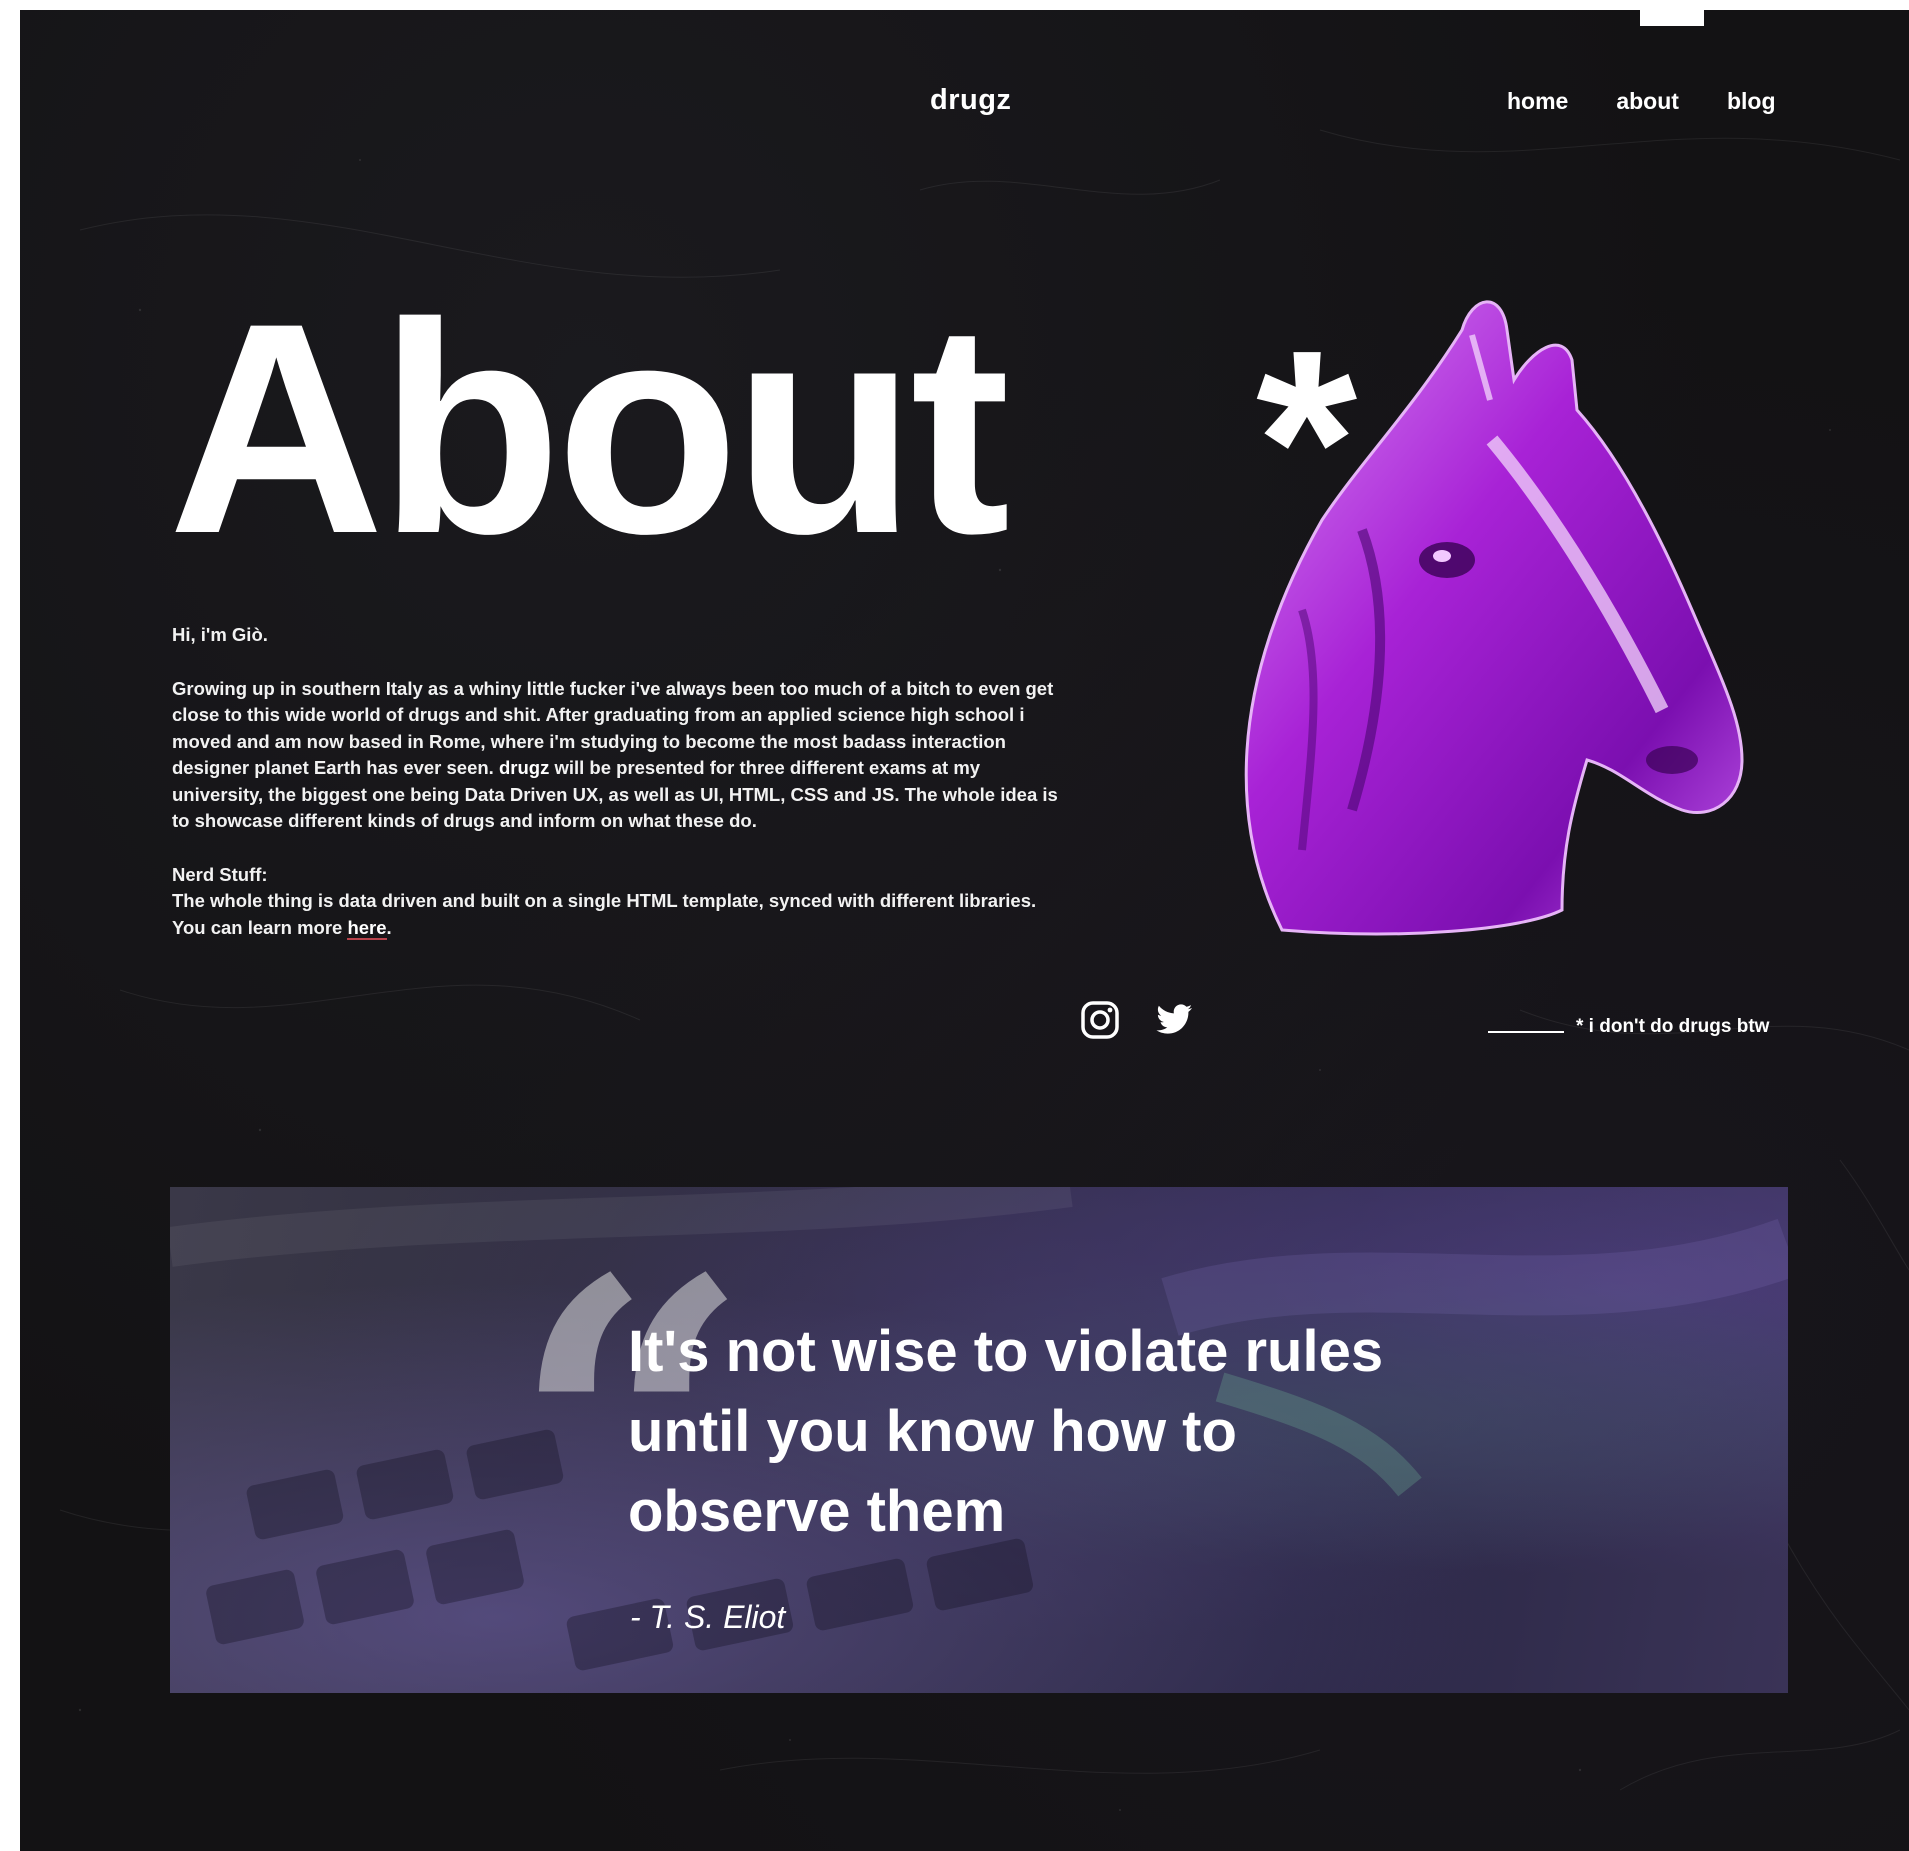 This screenshot has height=1851, width=1909. What do you see at coordinates (1526, 1032) in the screenshot?
I see `disclaimer-line` at bounding box center [1526, 1032].